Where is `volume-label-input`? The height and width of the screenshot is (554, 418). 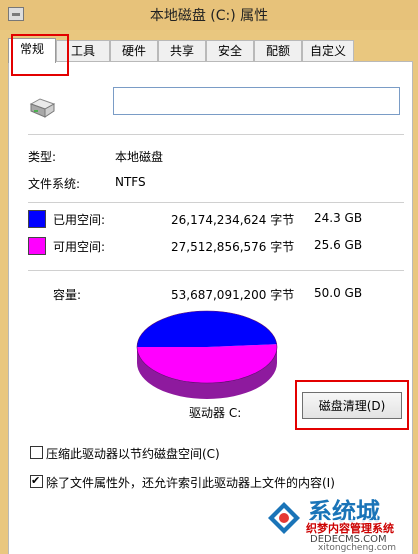
volume-label-input is located at coordinates (256, 101).